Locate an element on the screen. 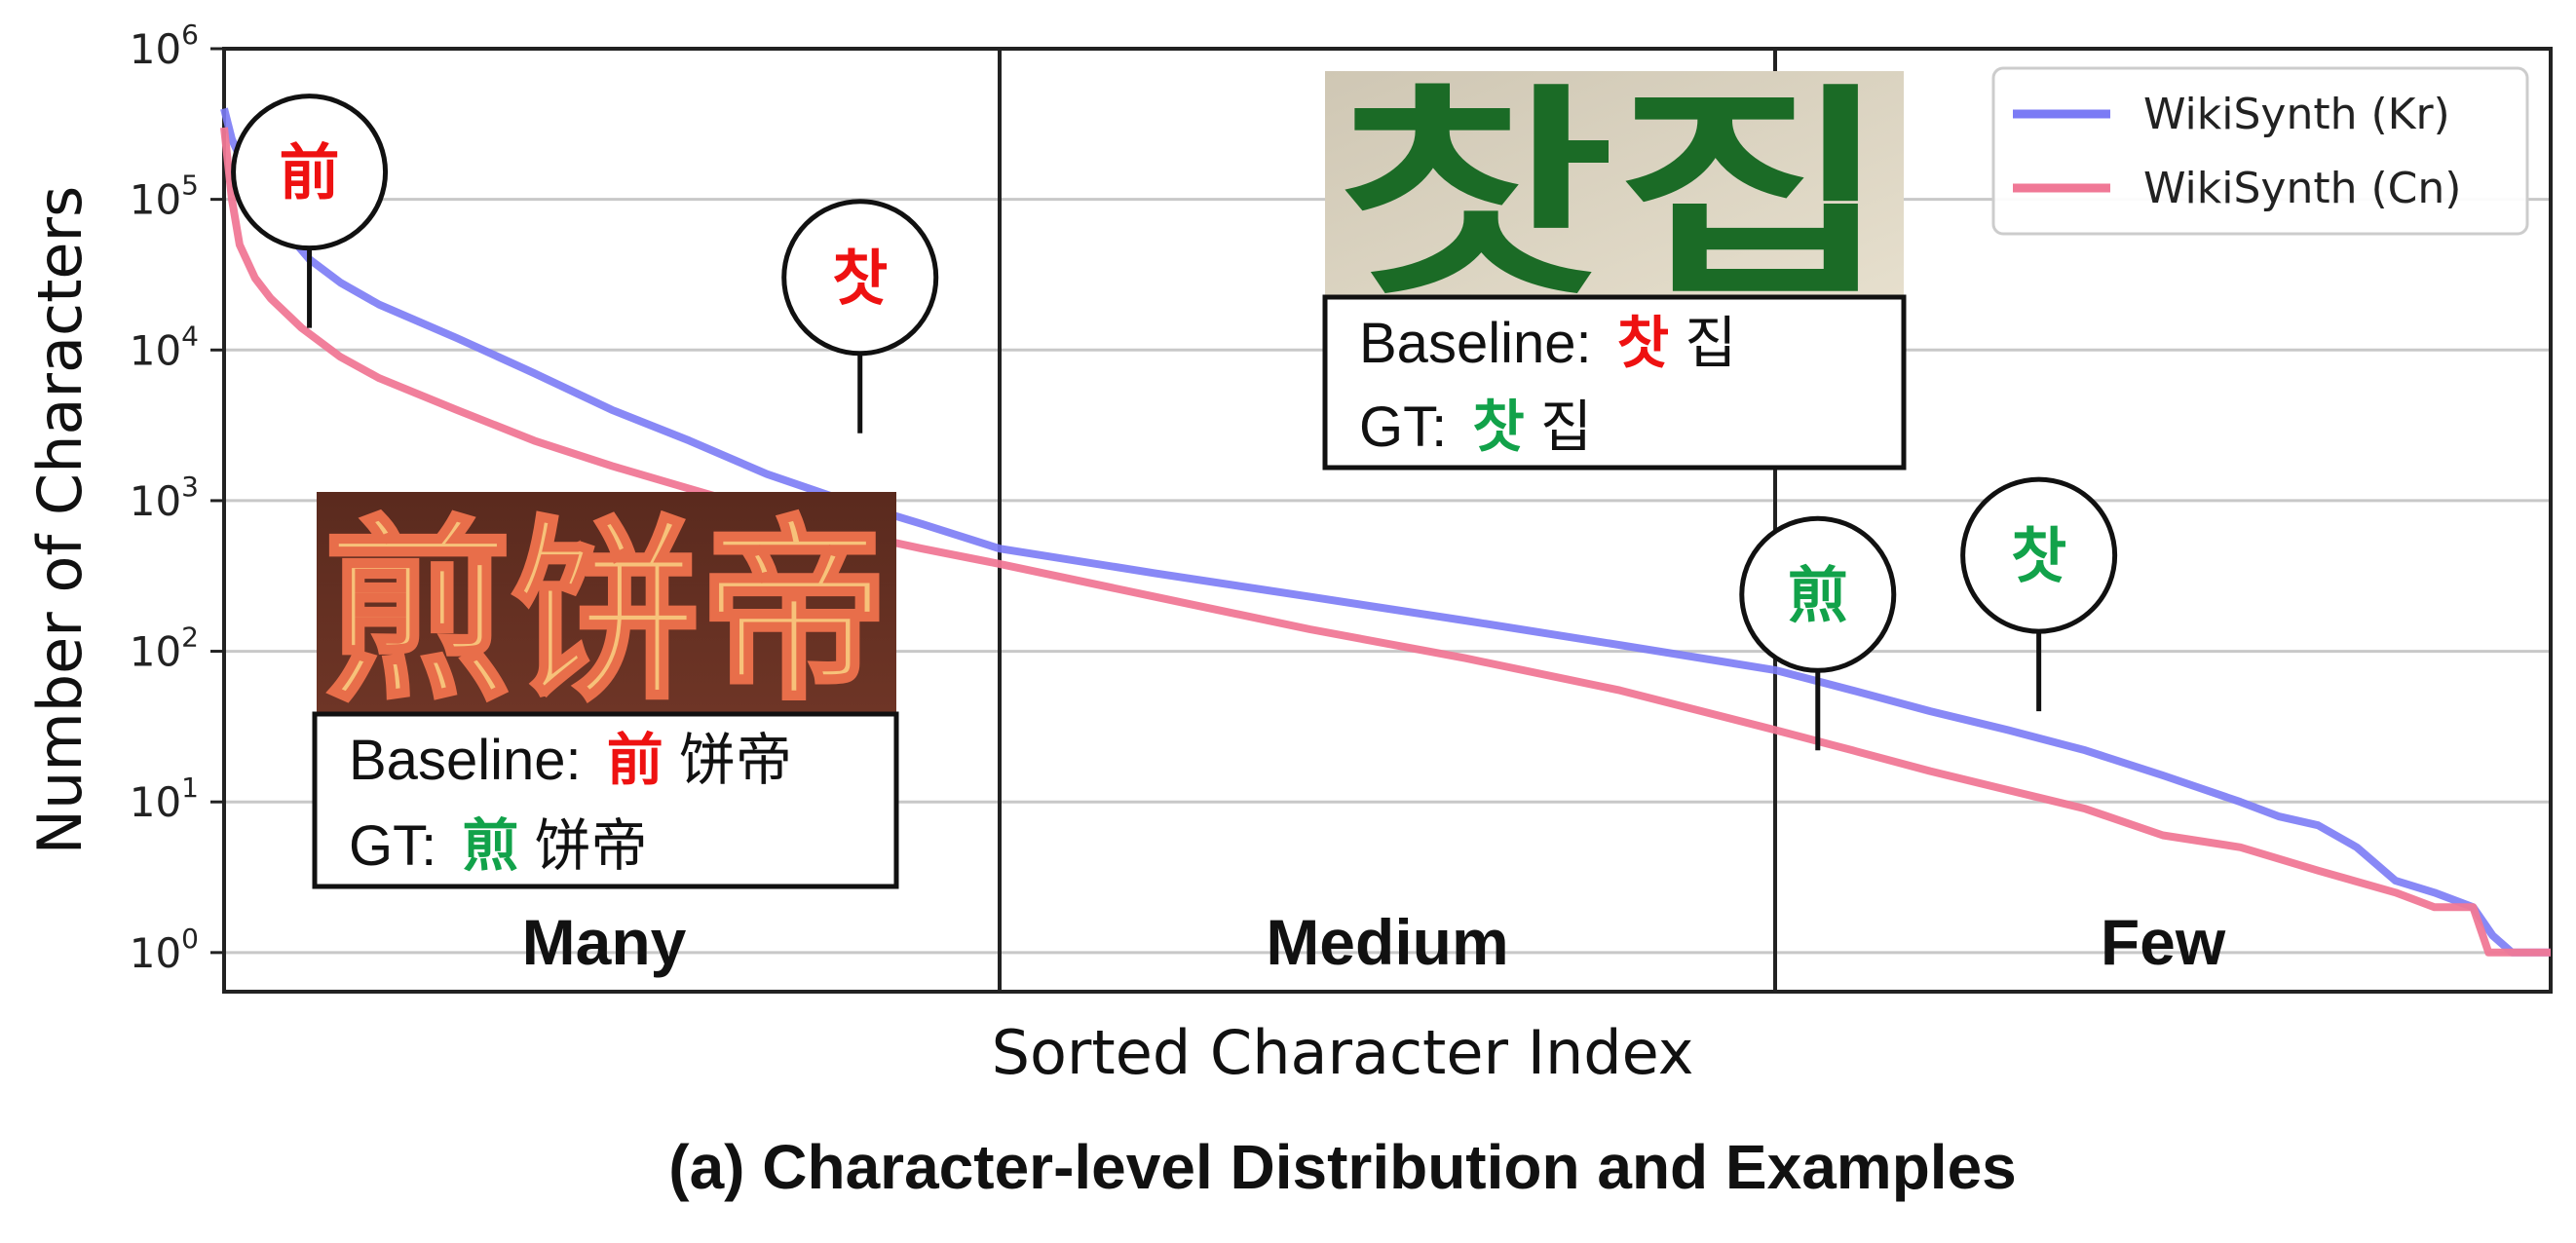 The width and height of the screenshot is (2576, 1243). region-labels: Many Medium Few is located at coordinates (1374, 942).